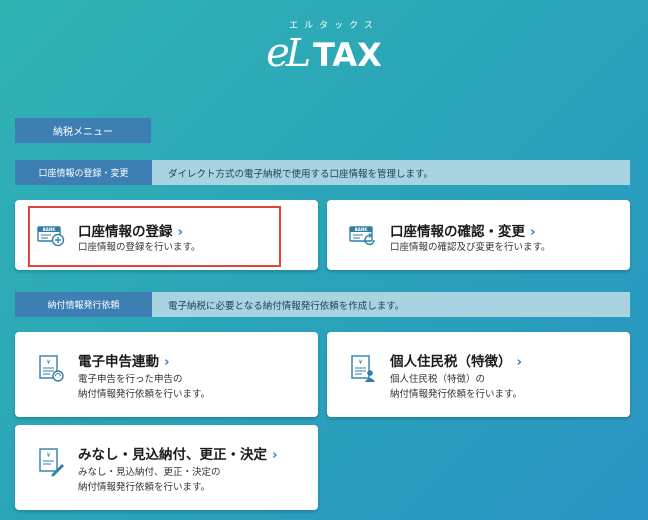 The width and height of the screenshot is (648, 520). Describe the element at coordinates (144, 394) in the screenshot. I see `card-desc-electronic-filing-2: 納付情報発行依頼を行います。` at that location.